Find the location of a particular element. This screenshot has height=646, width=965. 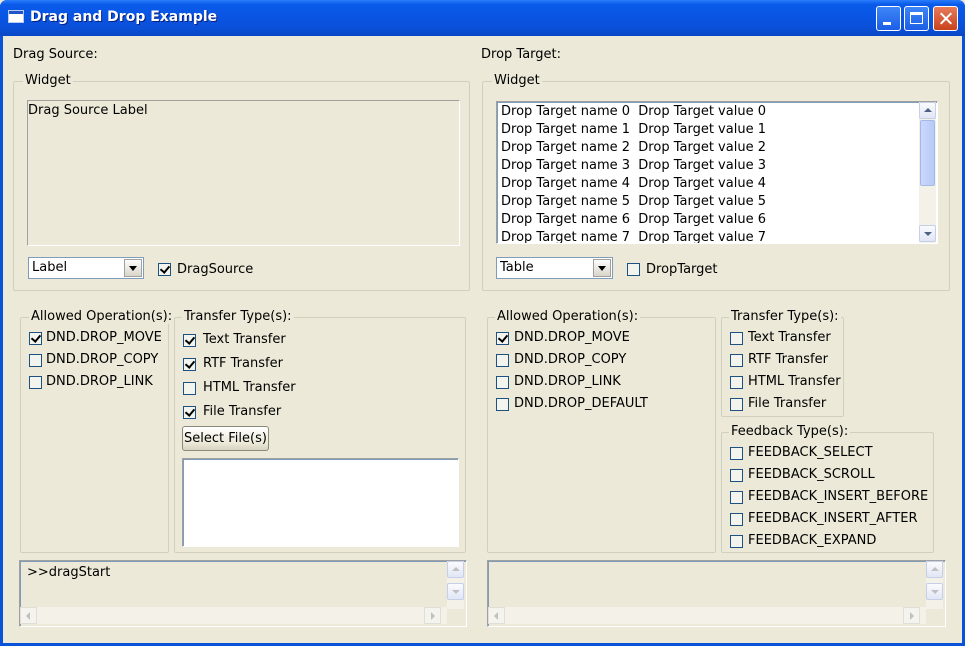

table-row: Drop Target name 4 Drop Target value 4 is located at coordinates (633, 183).